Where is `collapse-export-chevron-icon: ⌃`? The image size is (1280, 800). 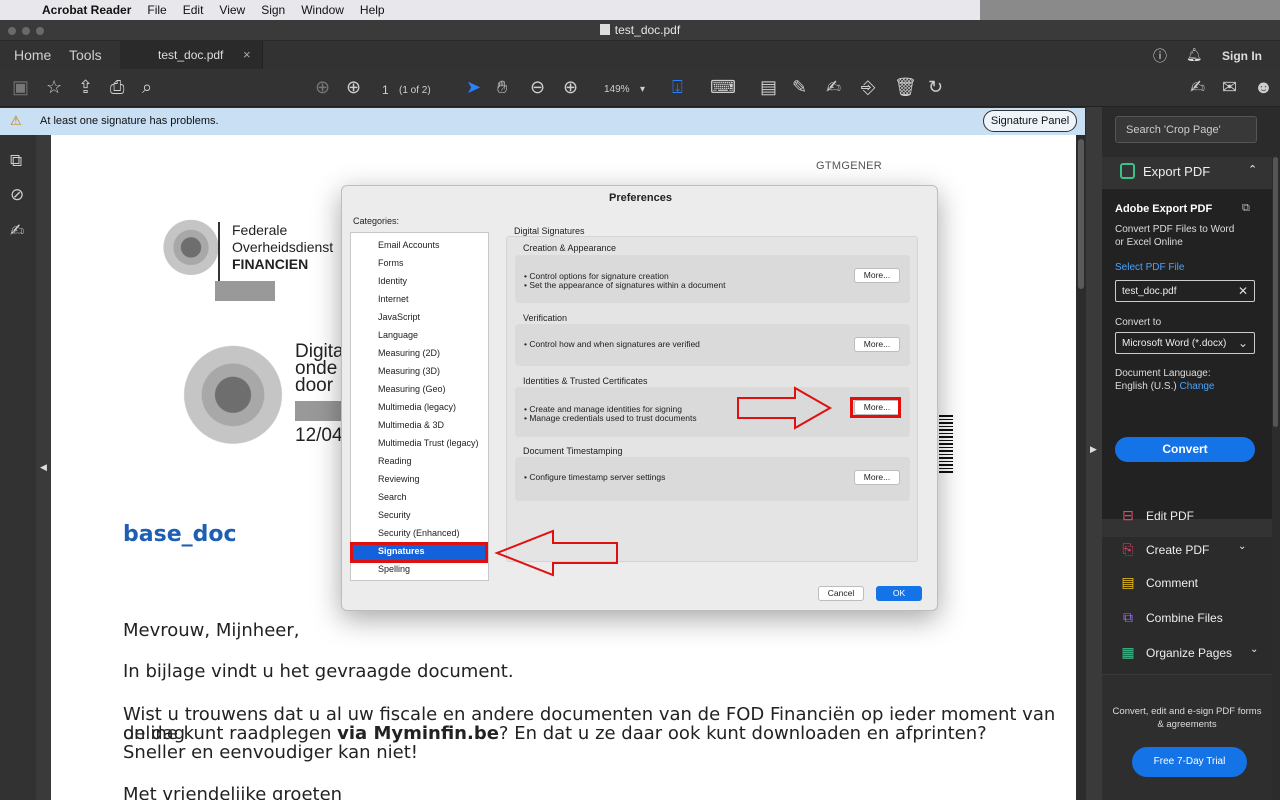 collapse-export-chevron-icon: ⌃ is located at coordinates (1252, 169).